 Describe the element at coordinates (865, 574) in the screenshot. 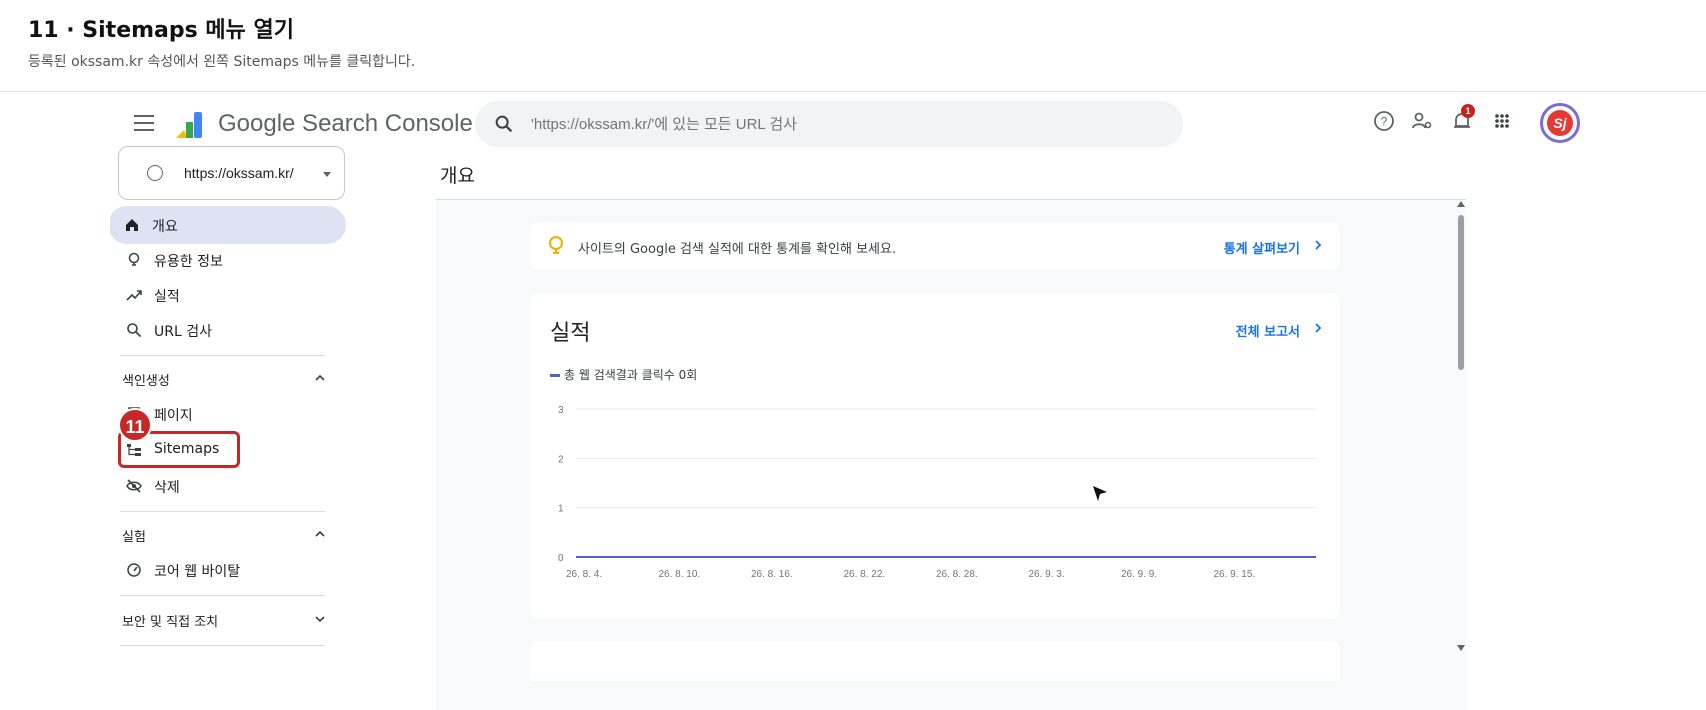

I see `x-tick-label: 26. 8. 22.` at that location.